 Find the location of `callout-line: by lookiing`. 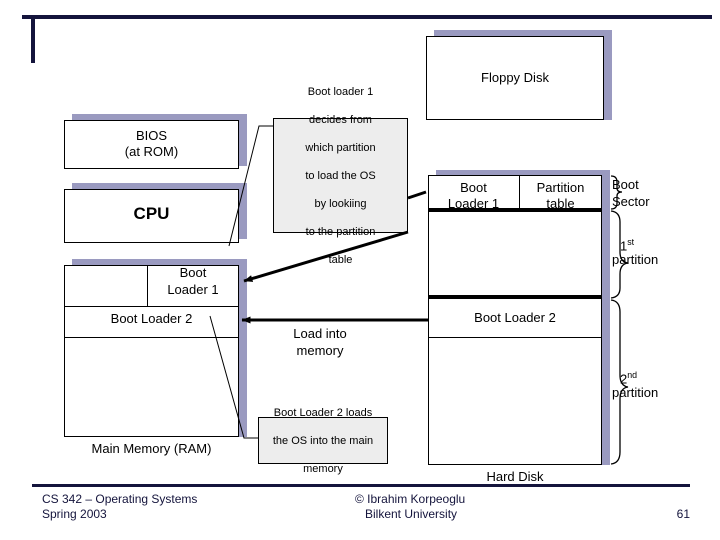

callout-line: by lookiing is located at coordinates (340, 203).